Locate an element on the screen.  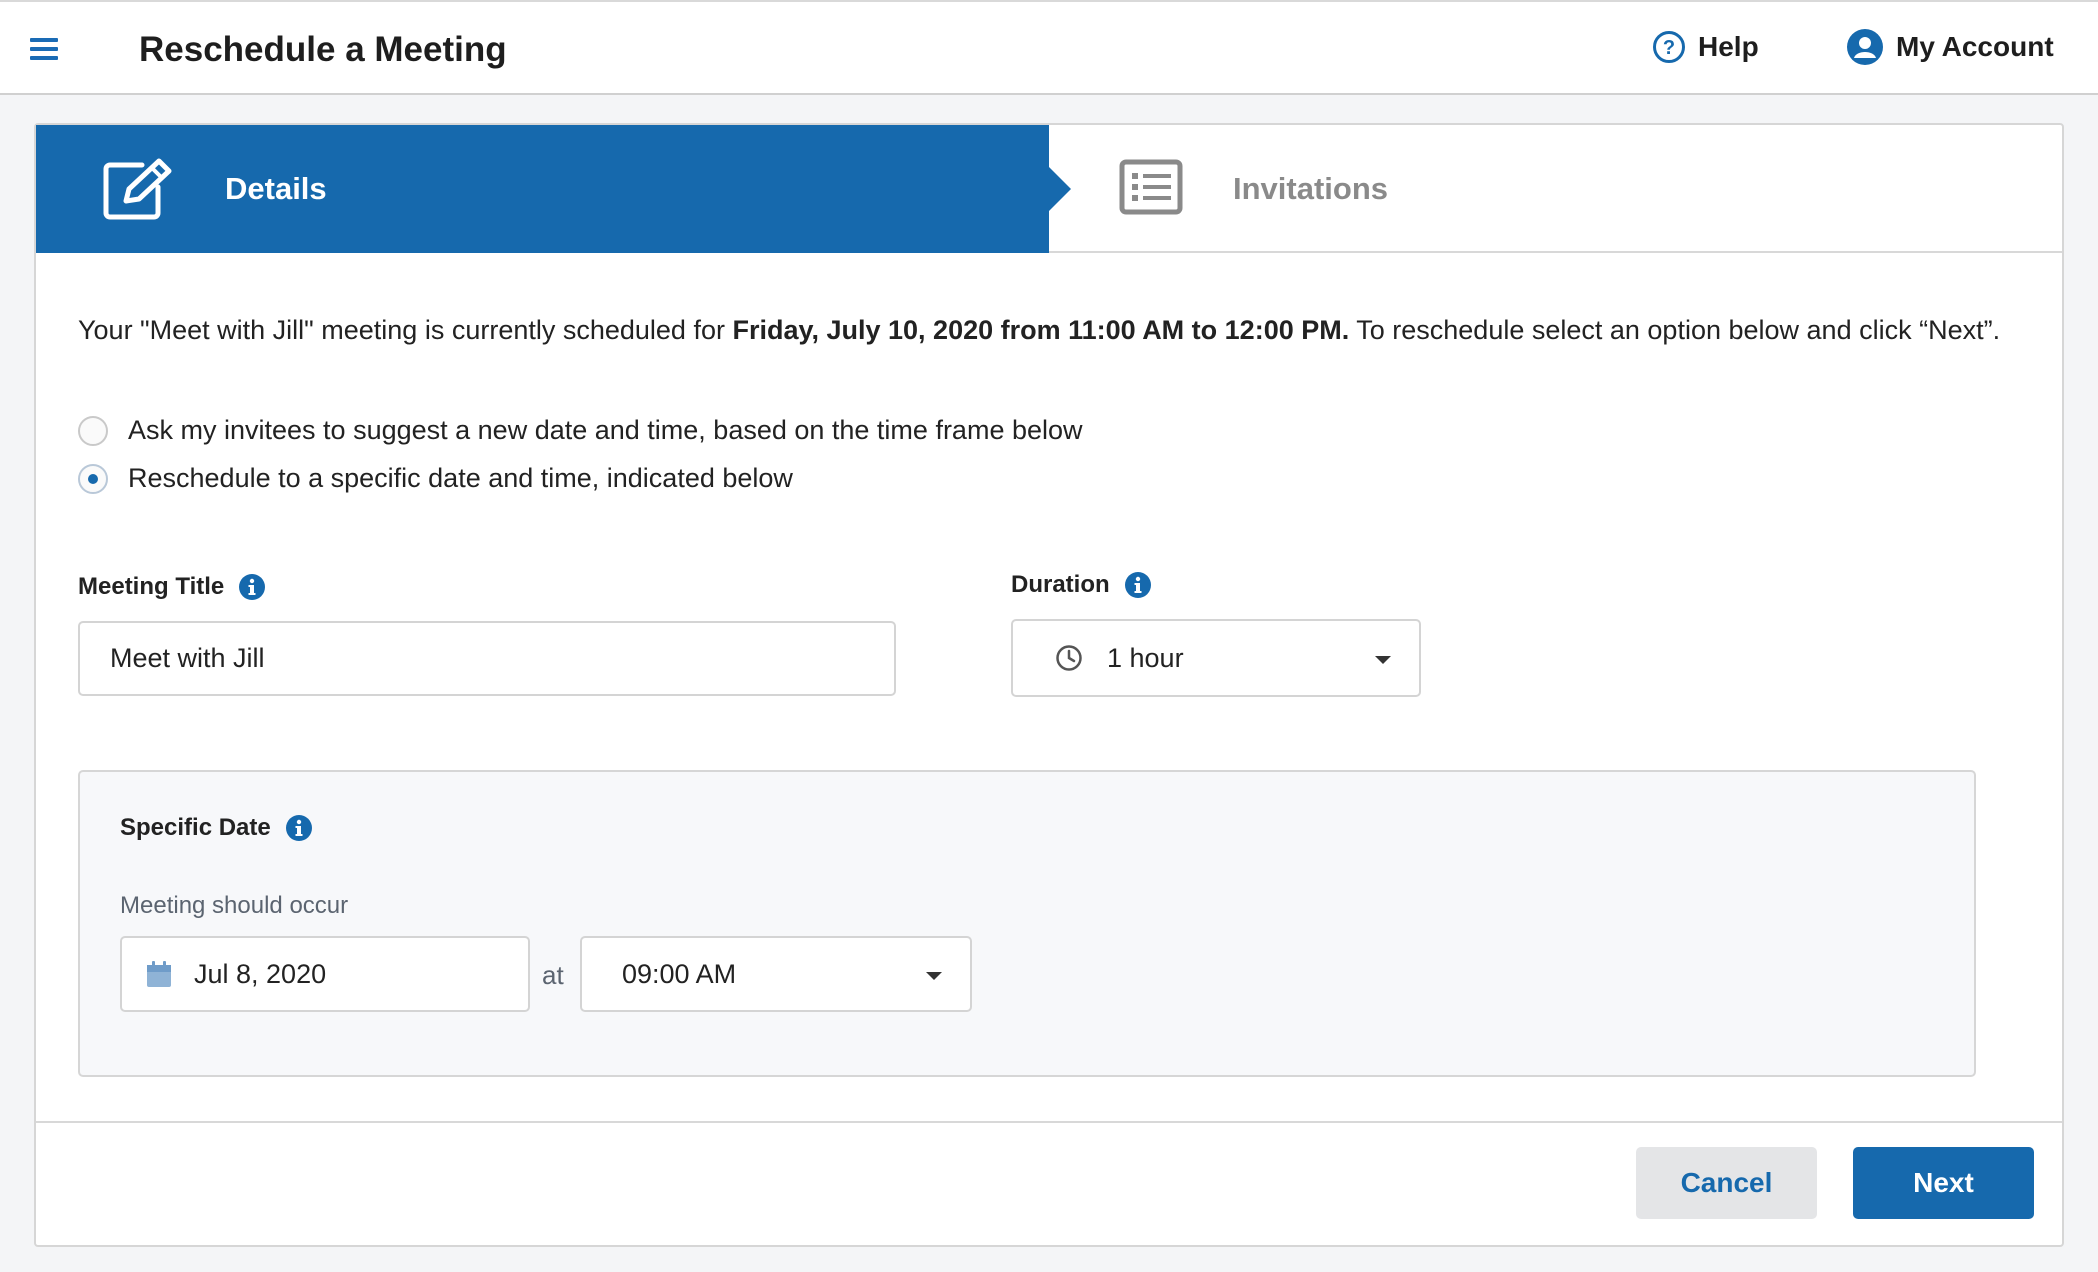
account-label: My Account is located at coordinates (1975, 46).